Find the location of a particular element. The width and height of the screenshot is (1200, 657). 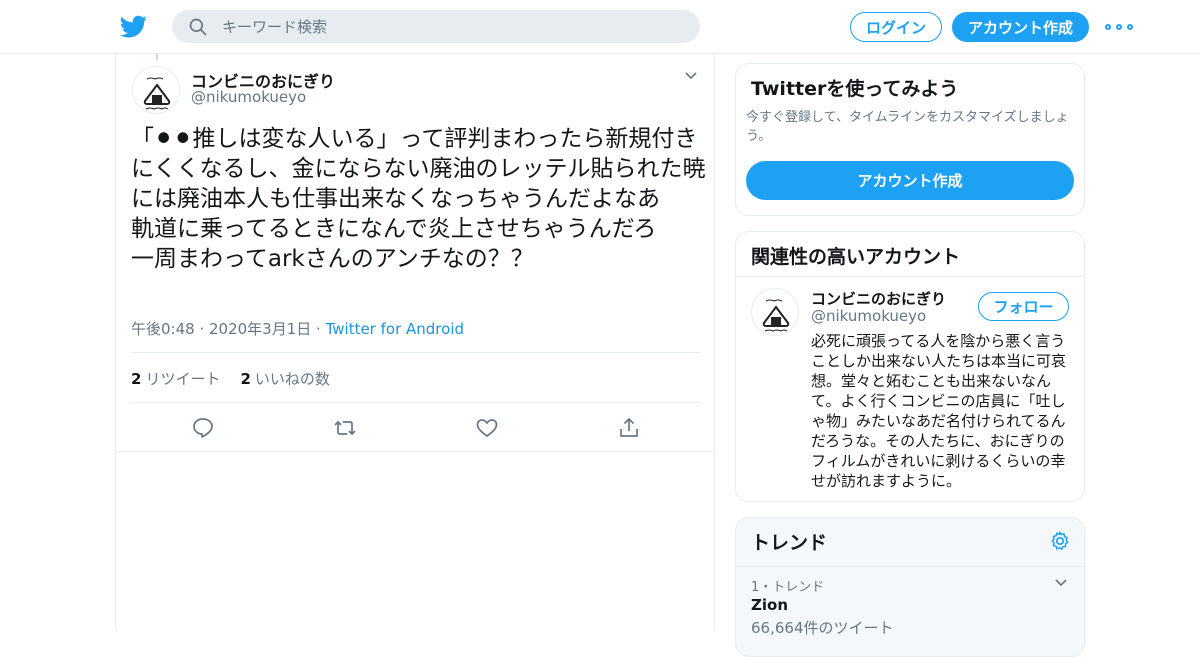

gear-icon is located at coordinates (1060, 541).